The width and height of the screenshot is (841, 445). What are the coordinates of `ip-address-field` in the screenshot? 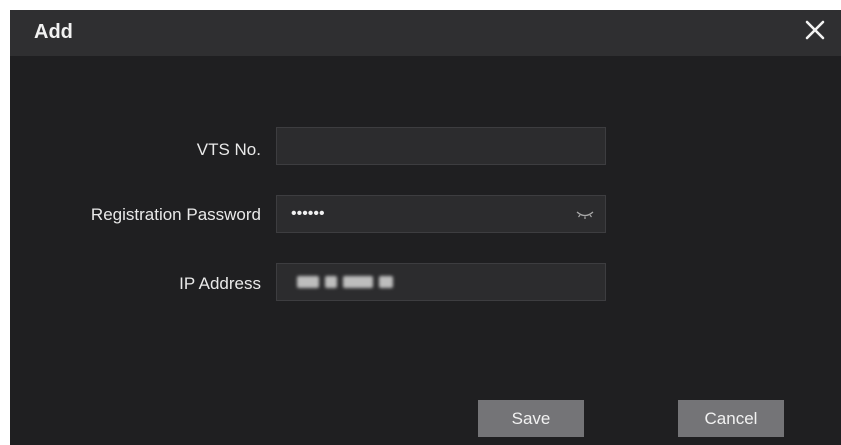 It's located at (441, 282).